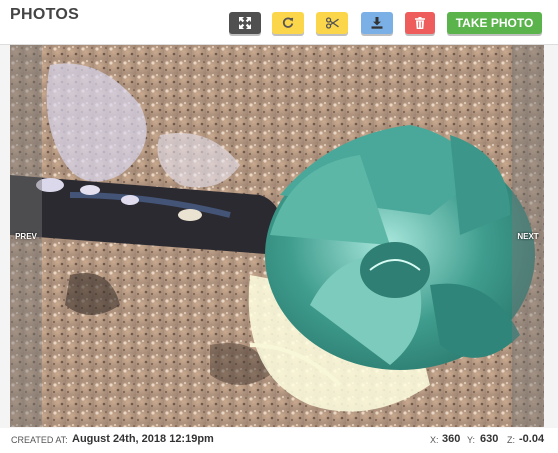 This screenshot has height=453, width=558. I want to click on download-button, so click(377, 23).